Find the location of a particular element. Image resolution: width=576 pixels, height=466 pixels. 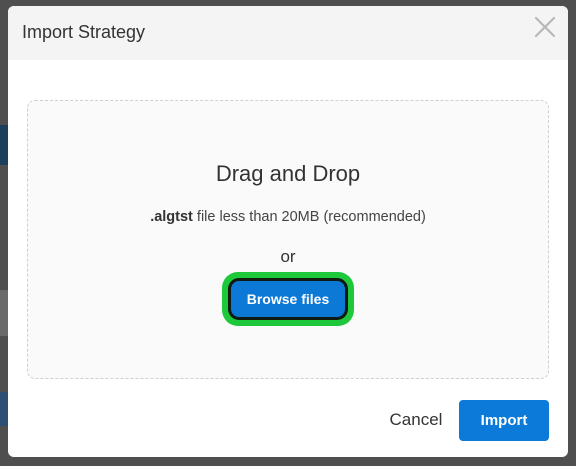

browse-files-highlight: Browse files is located at coordinates (288, 299).